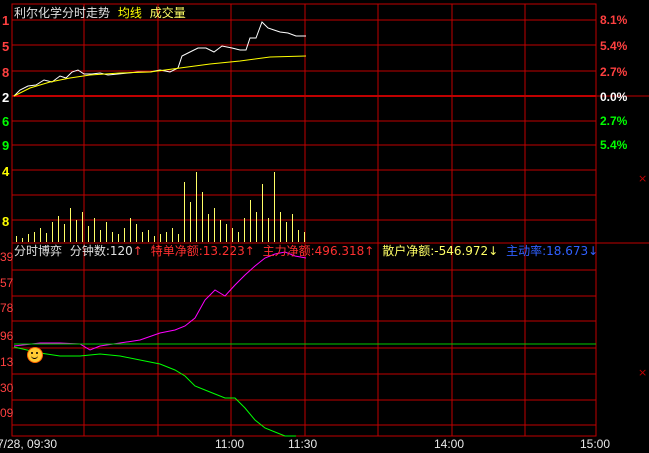 This screenshot has height=453, width=649. I want to click on volume-label-low: 8, so click(6, 221).